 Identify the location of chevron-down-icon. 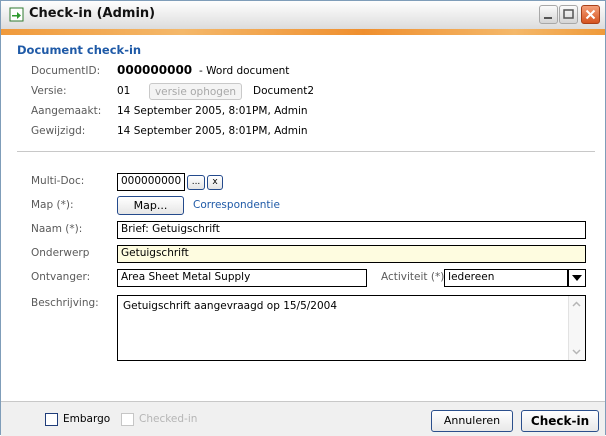
(577, 278).